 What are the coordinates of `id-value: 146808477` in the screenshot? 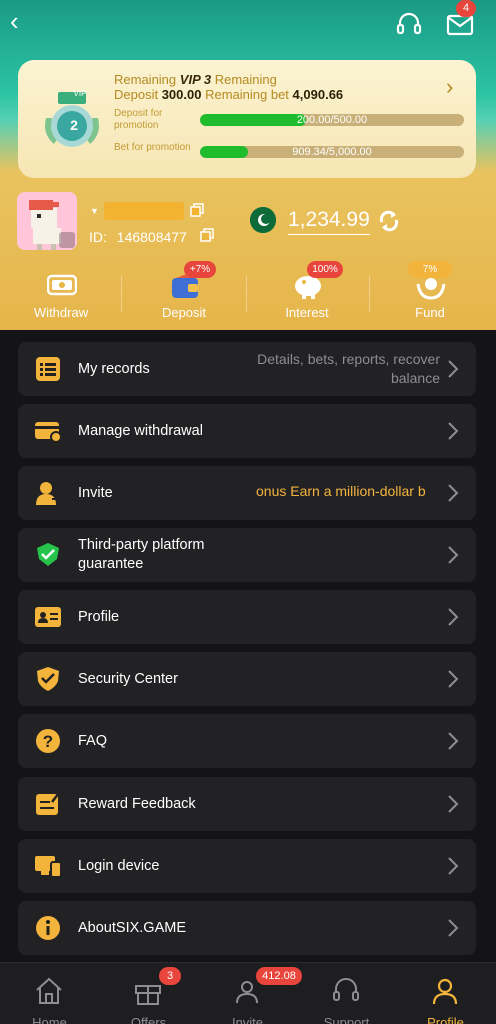 It's located at (151, 237).